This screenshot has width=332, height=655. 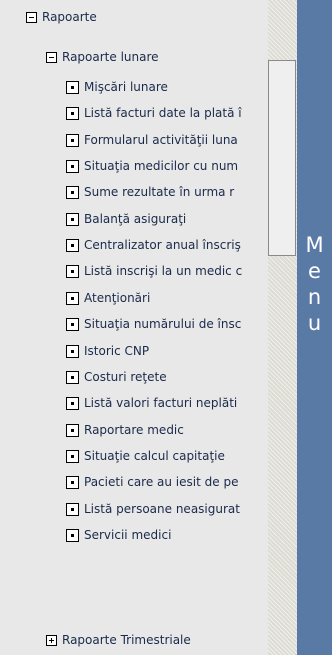 I want to click on report-item-label: Listă inscrişi la un medic c, so click(x=163, y=271).